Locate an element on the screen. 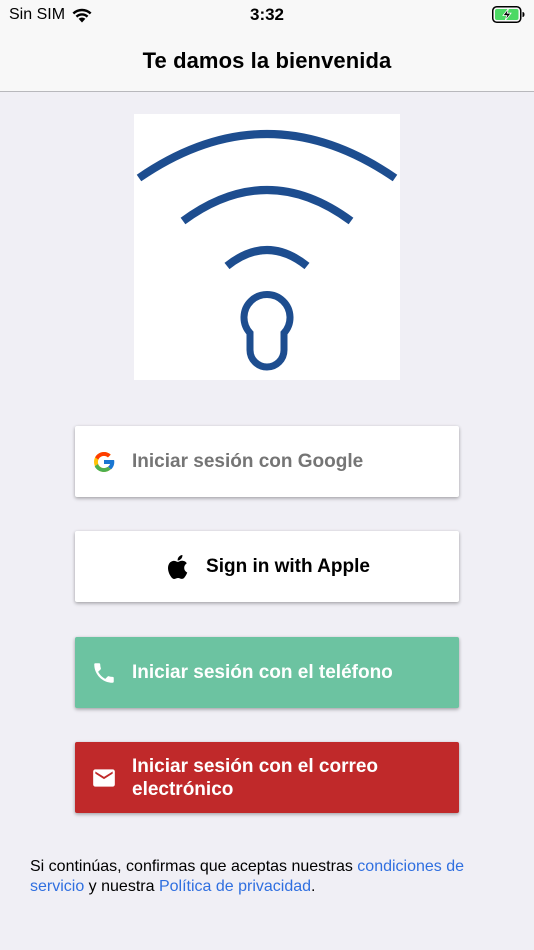 The height and width of the screenshot is (950, 534). email-sign-in-label: Iniciar sesión con el correo electrónico is located at coordinates (255, 777).